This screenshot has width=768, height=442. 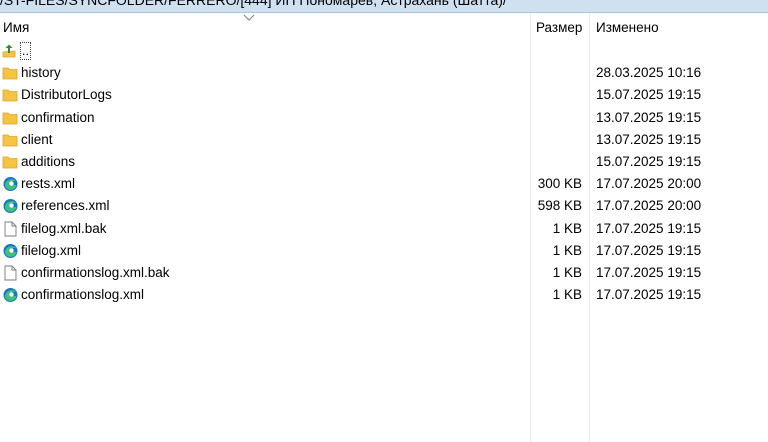 What do you see at coordinates (559, 184) in the screenshot?
I see `file-size: 300 KB` at bounding box center [559, 184].